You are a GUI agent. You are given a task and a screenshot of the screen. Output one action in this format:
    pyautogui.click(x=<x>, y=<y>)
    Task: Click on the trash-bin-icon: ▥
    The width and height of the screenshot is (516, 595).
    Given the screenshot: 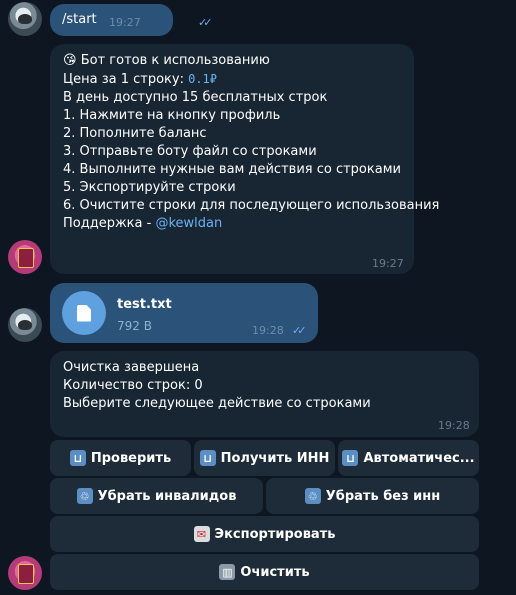 What is the action you would take?
    pyautogui.click(x=227, y=572)
    